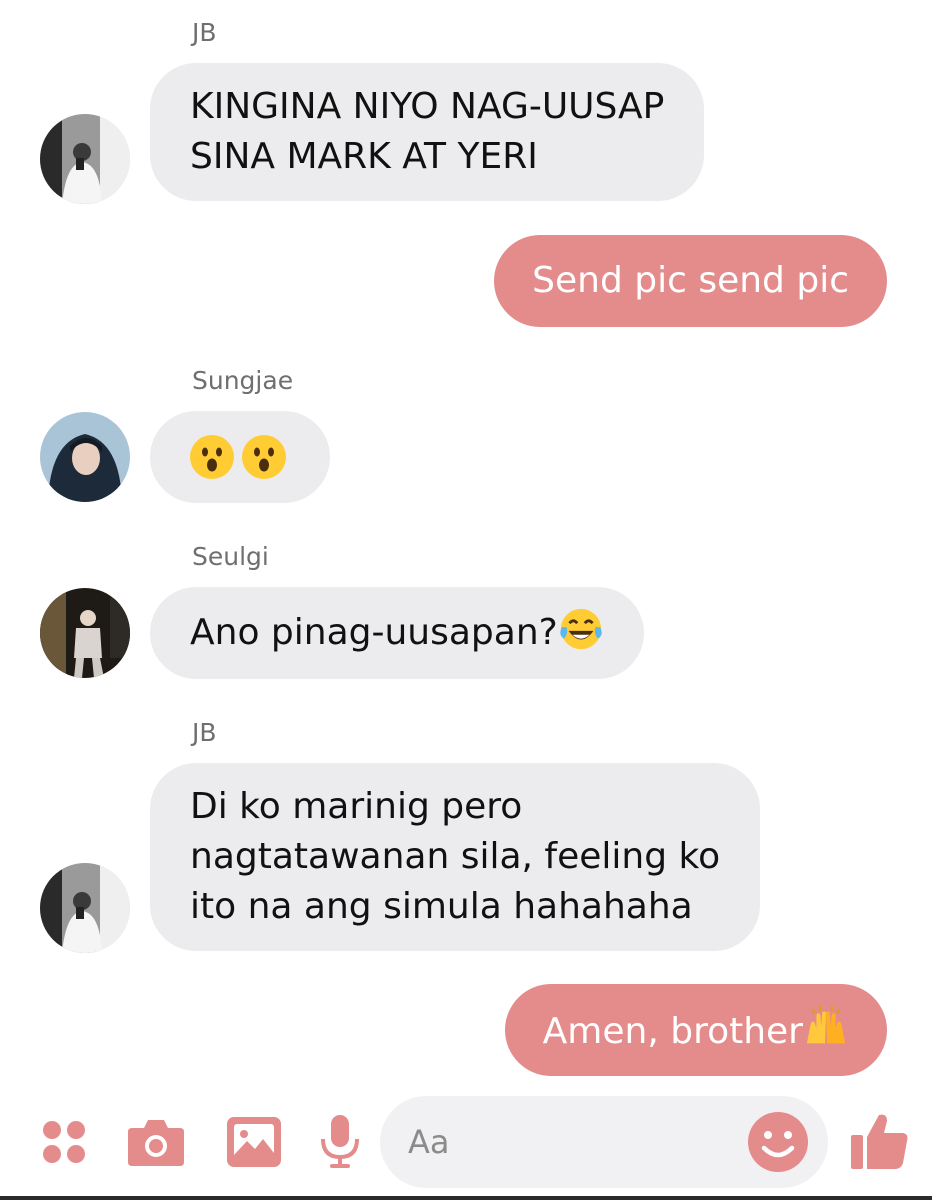 The width and height of the screenshot is (932, 1200). What do you see at coordinates (240, 457) in the screenshot?
I see `message-bubble` at bounding box center [240, 457].